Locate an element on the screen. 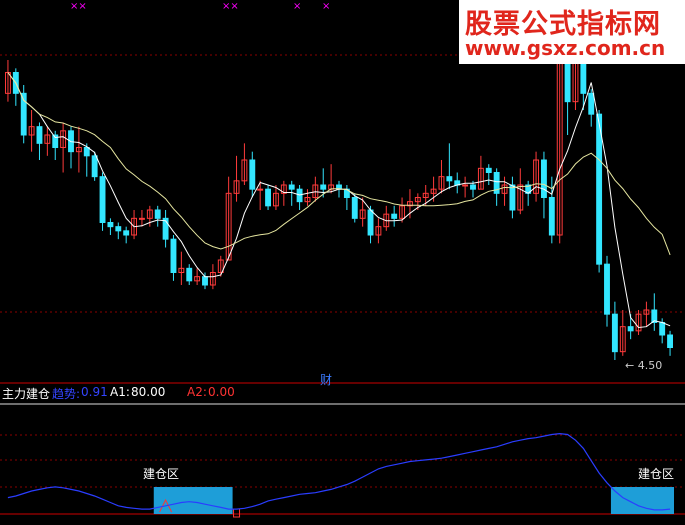 The width and height of the screenshot is (685, 525). trend-line is located at coordinates (339, 471).